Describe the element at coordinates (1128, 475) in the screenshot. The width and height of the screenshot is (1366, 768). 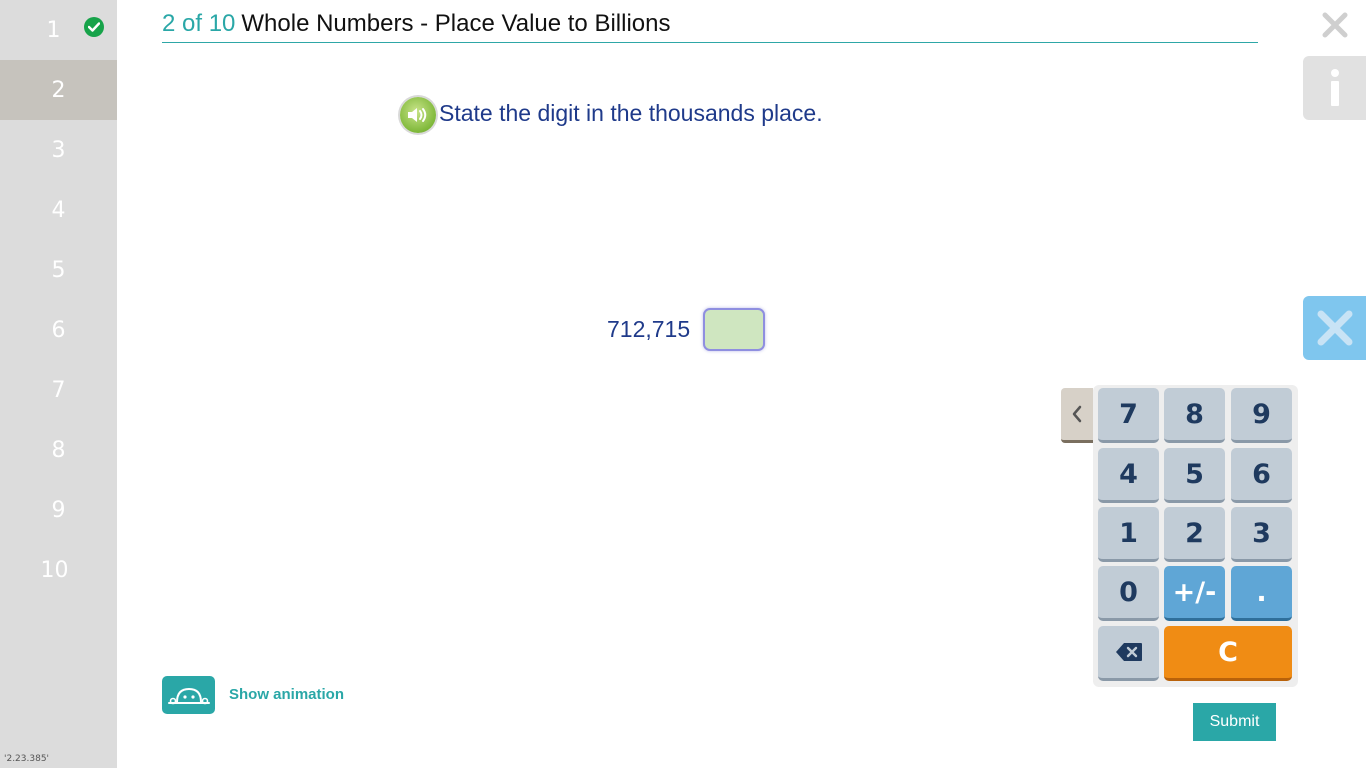
I see `key-4: 4` at that location.